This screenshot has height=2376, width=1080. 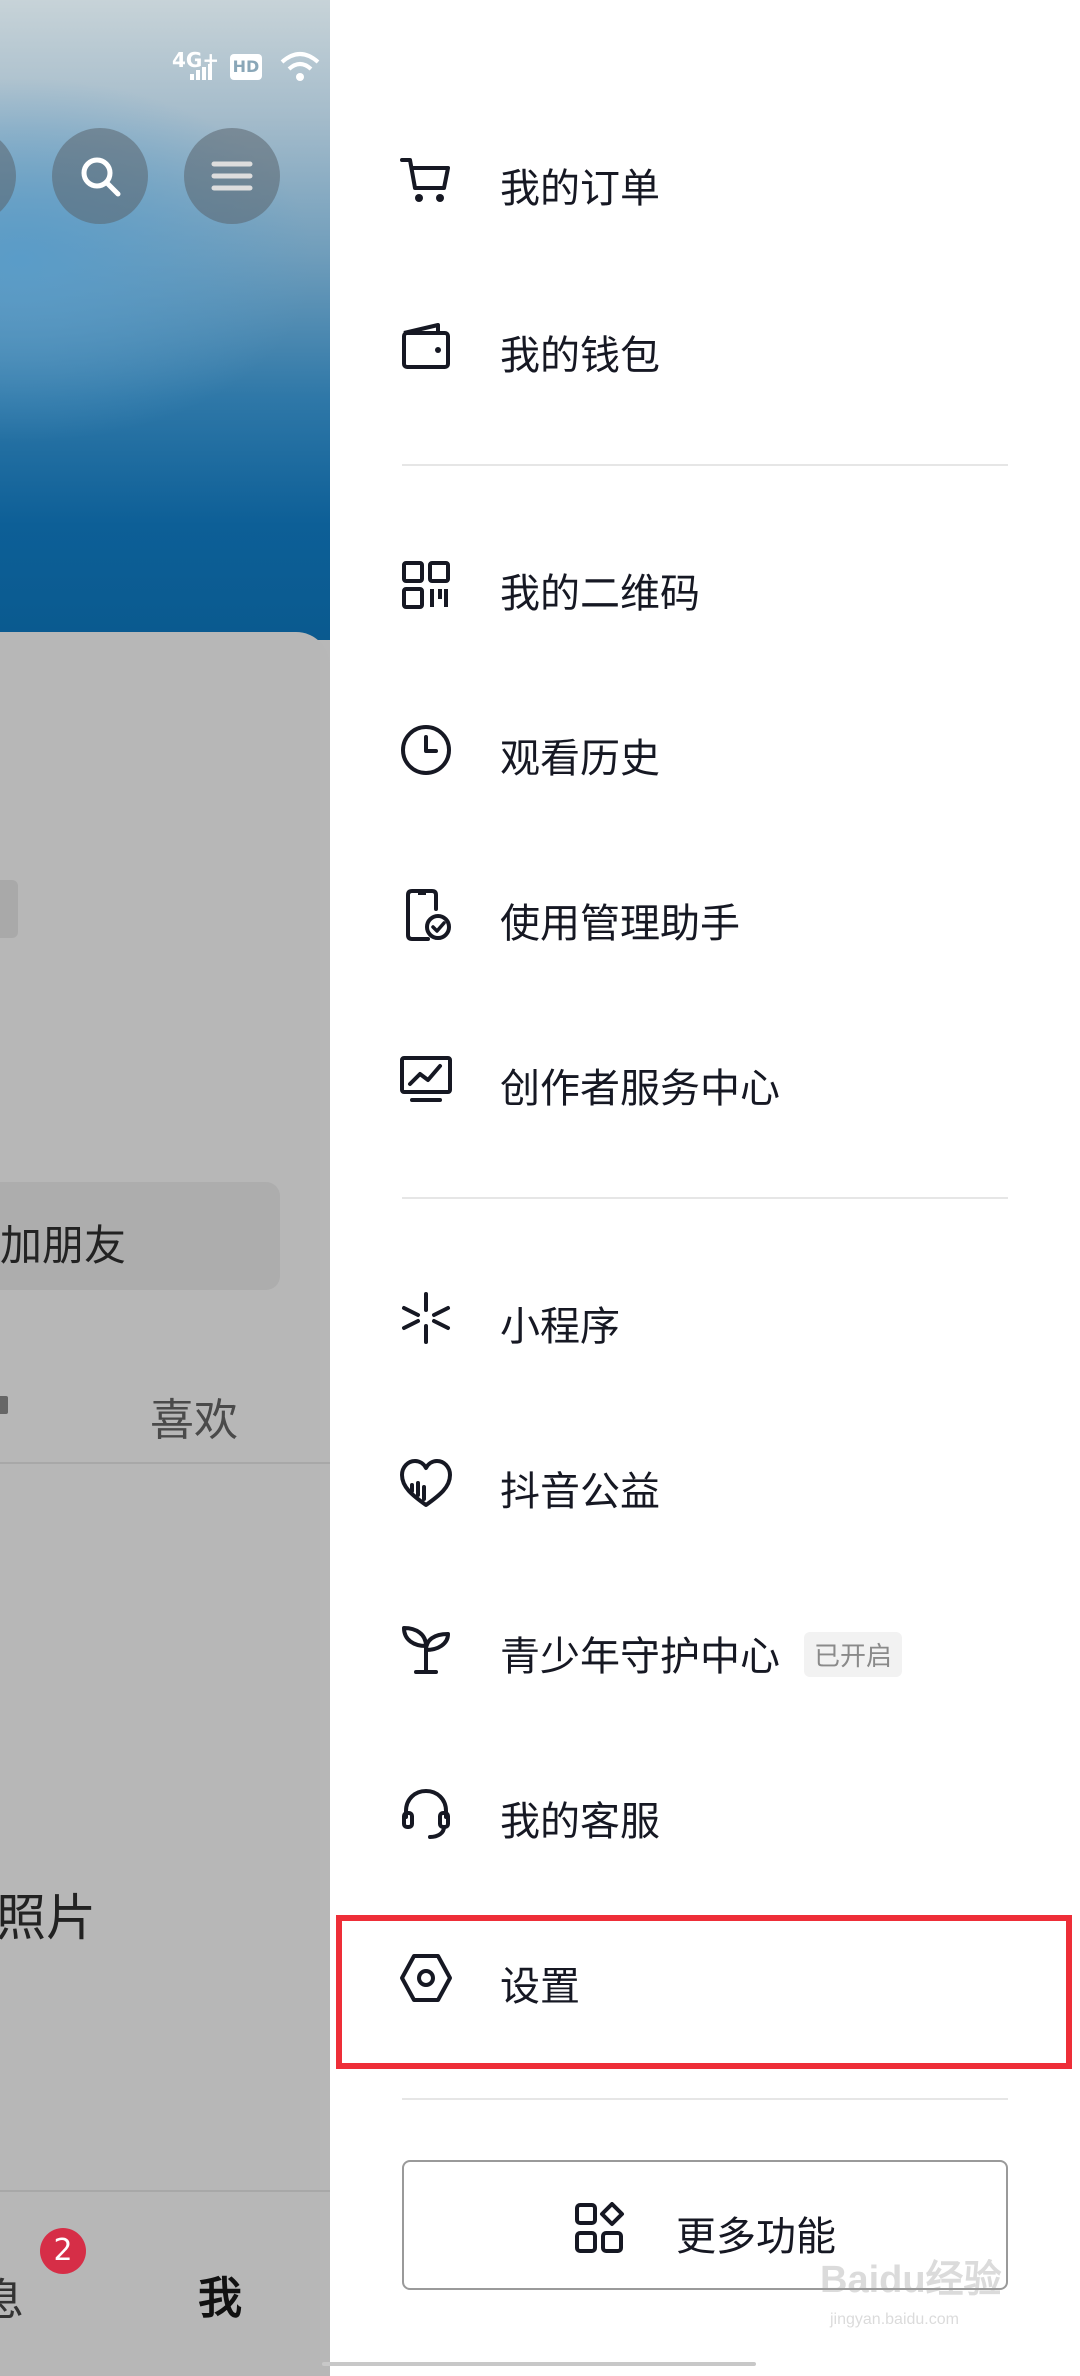 I want to click on monitor-chart-icon, so click(x=426, y=1079).